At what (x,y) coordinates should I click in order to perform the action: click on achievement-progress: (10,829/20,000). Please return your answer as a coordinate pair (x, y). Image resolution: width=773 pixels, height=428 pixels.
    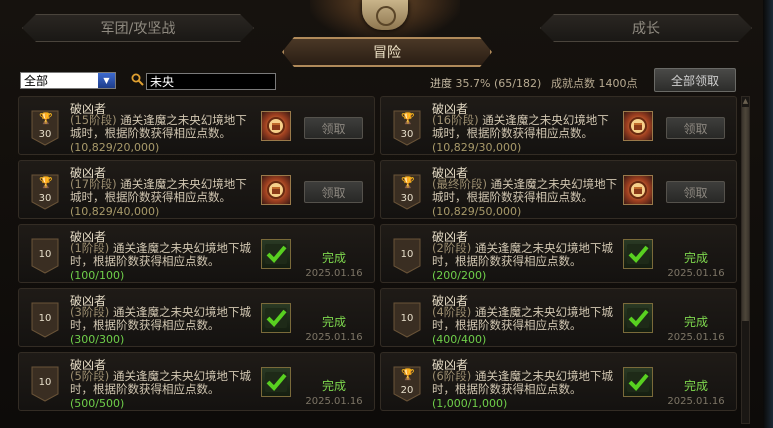
    Looking at the image, I should click on (115, 147).